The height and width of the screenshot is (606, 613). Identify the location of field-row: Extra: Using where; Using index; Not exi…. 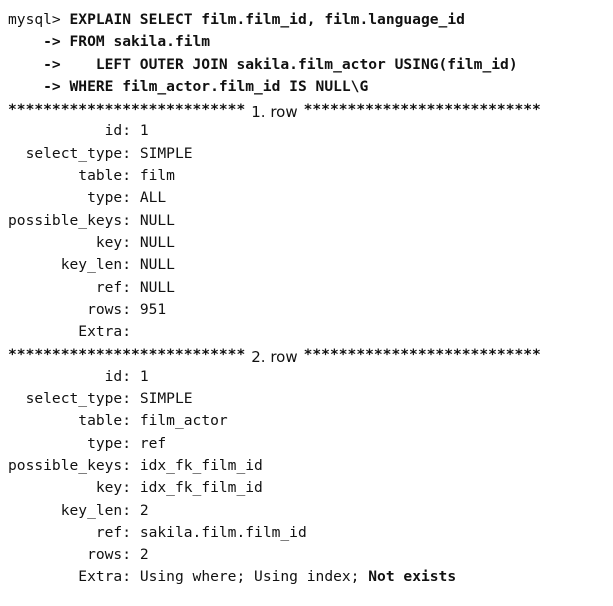
(310, 577).